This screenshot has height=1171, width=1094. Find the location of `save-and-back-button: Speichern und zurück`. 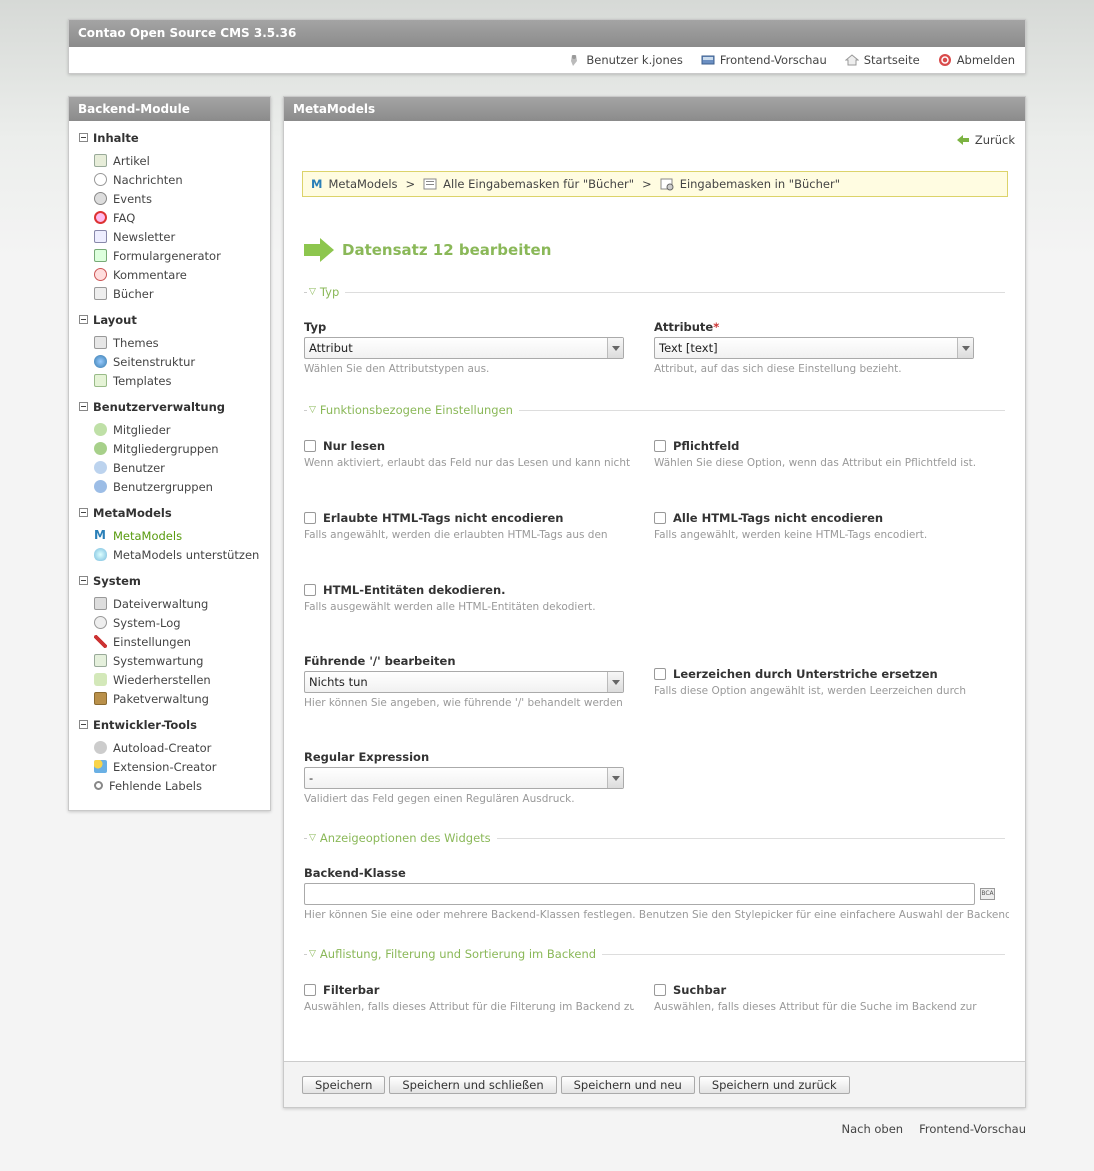

save-and-back-button: Speichern und zurück is located at coordinates (774, 1085).